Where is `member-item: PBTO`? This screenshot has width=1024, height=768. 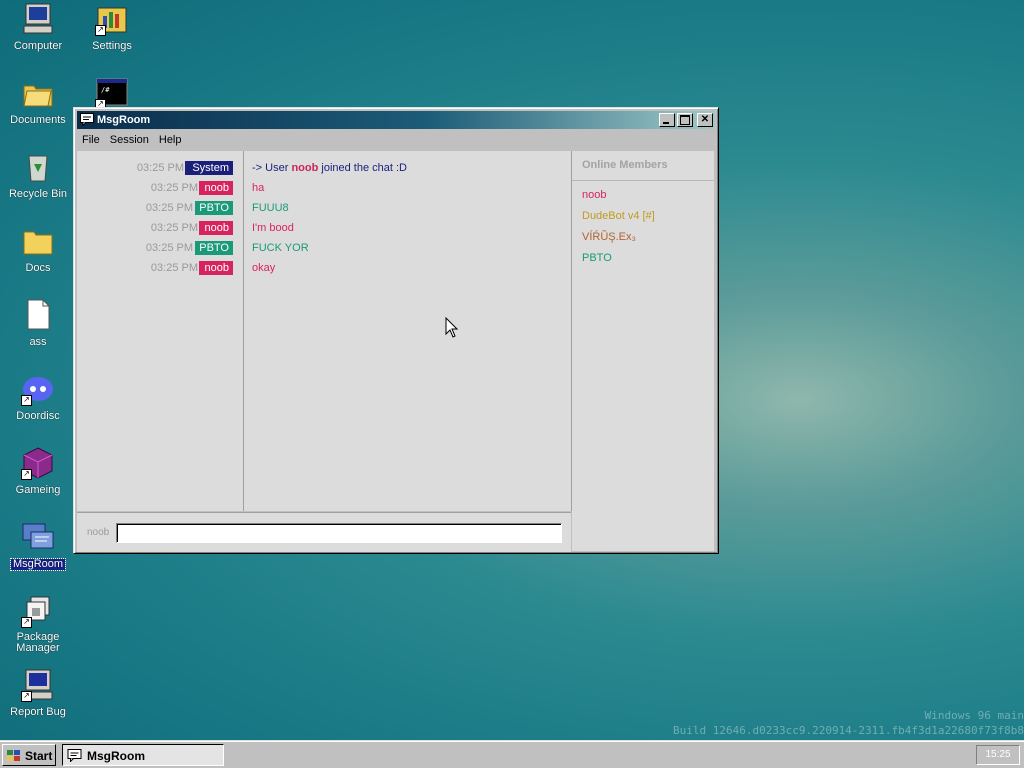 member-item: PBTO is located at coordinates (597, 258).